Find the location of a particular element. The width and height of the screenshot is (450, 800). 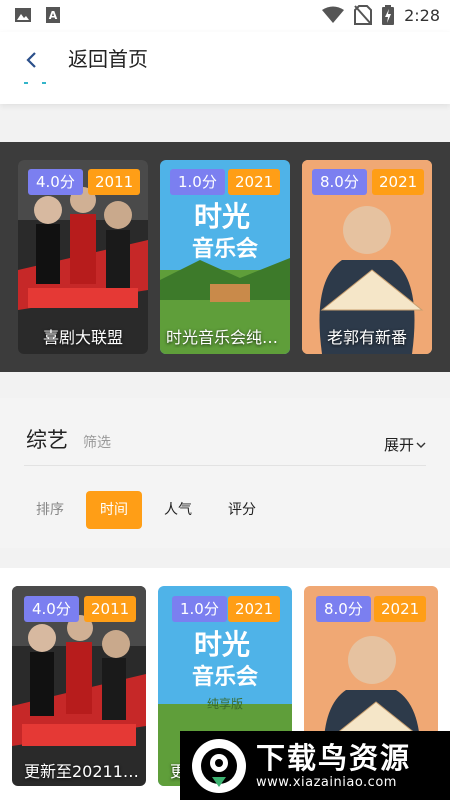

back-button is located at coordinates (32, 60).